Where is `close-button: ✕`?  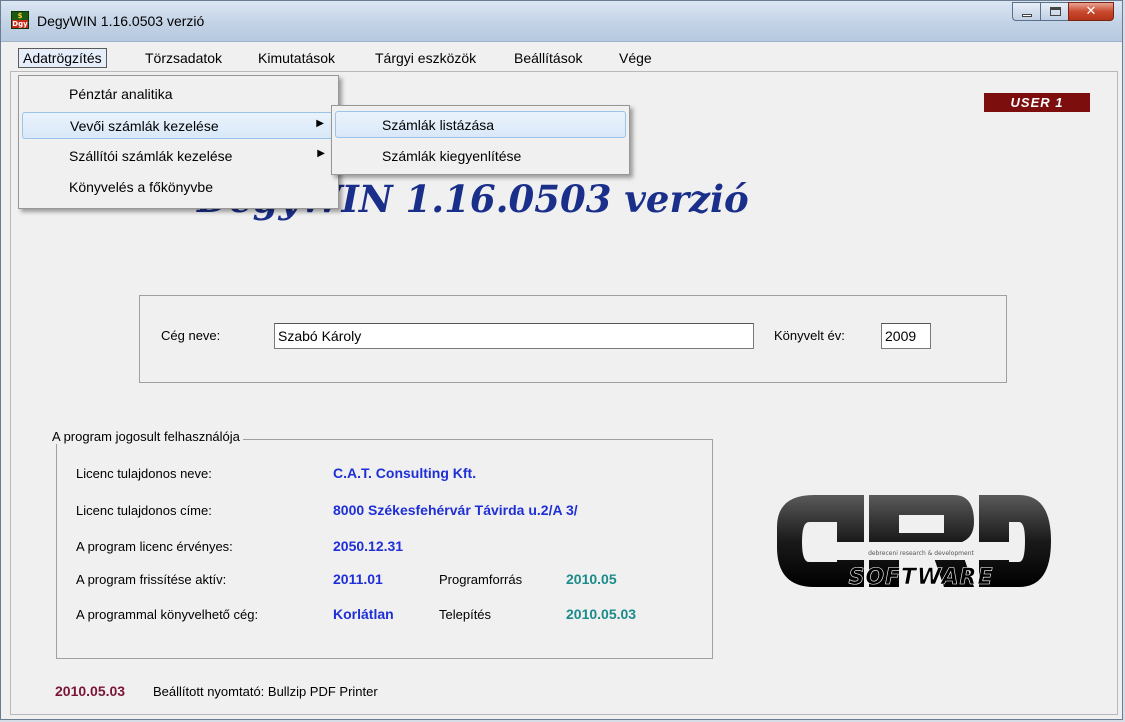 close-button: ✕ is located at coordinates (1091, 11).